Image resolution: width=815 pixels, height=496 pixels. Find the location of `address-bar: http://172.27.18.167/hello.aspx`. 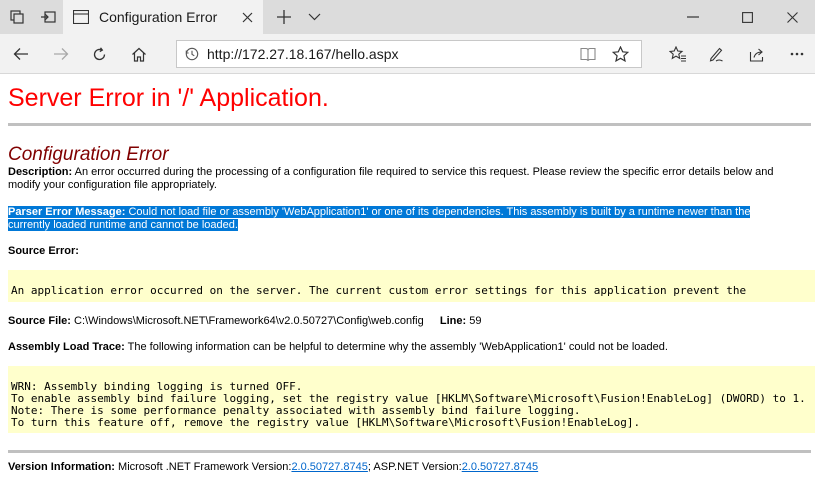

address-bar: http://172.27.18.167/hello.aspx is located at coordinates (409, 54).